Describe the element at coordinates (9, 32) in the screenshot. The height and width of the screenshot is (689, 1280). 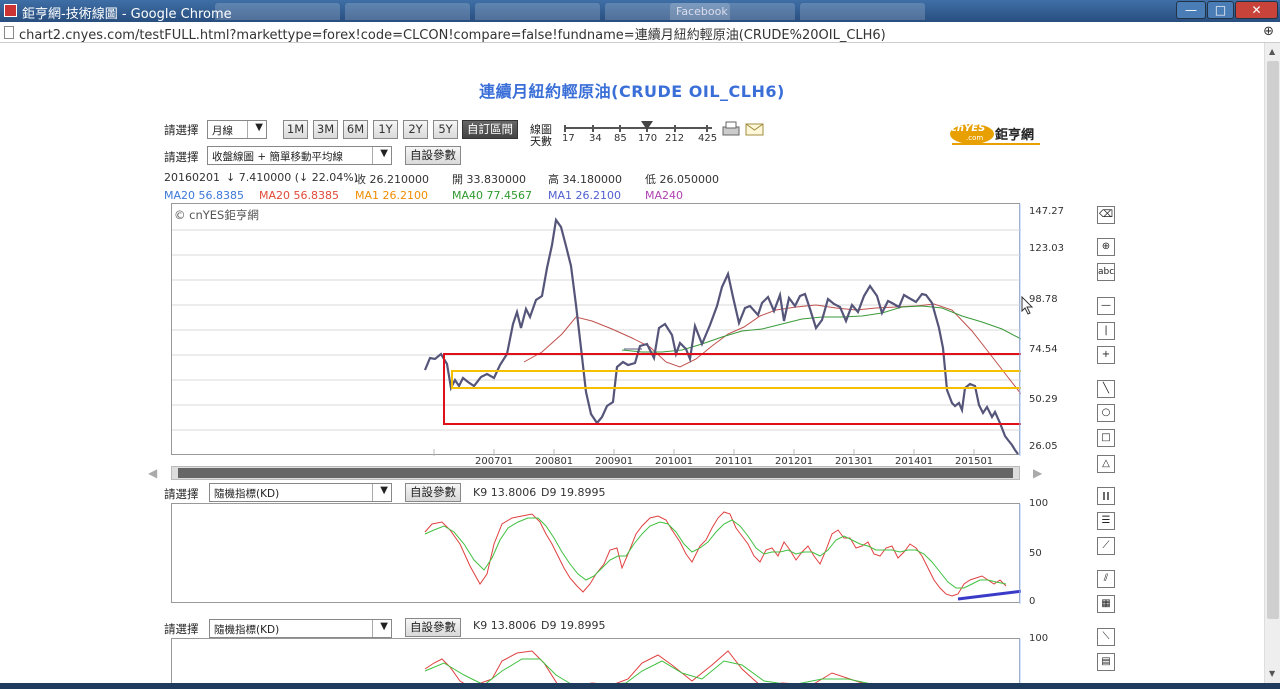
I see `page-icon` at that location.